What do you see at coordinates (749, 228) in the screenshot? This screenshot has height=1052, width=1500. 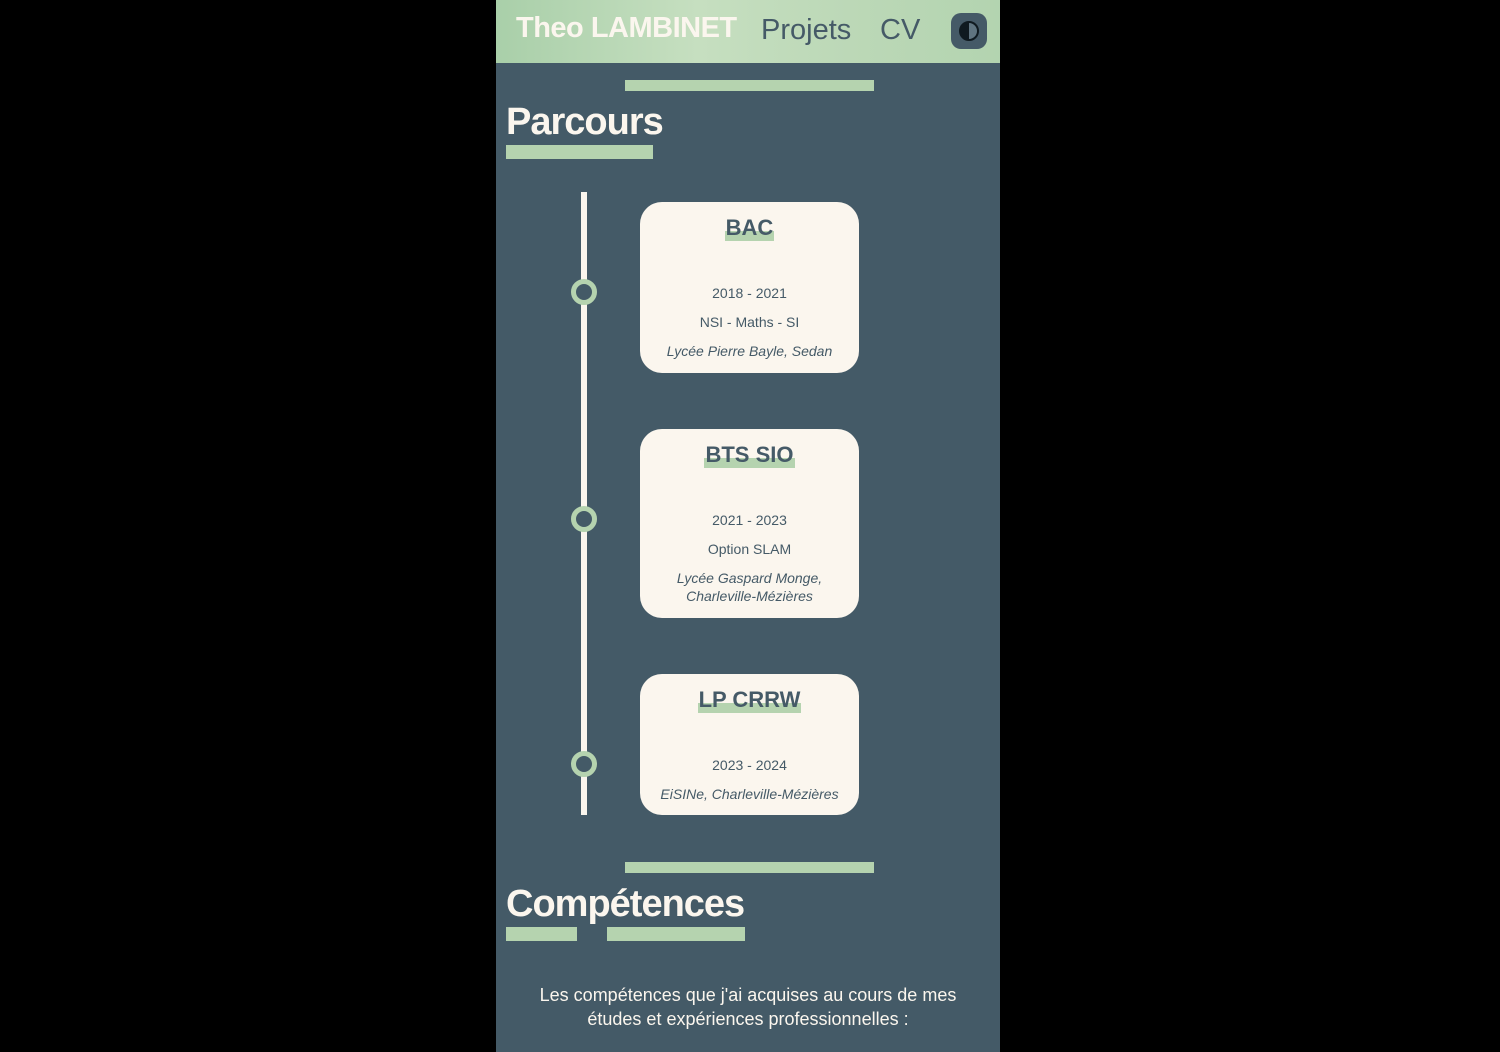 I see `card-title: BAC` at bounding box center [749, 228].